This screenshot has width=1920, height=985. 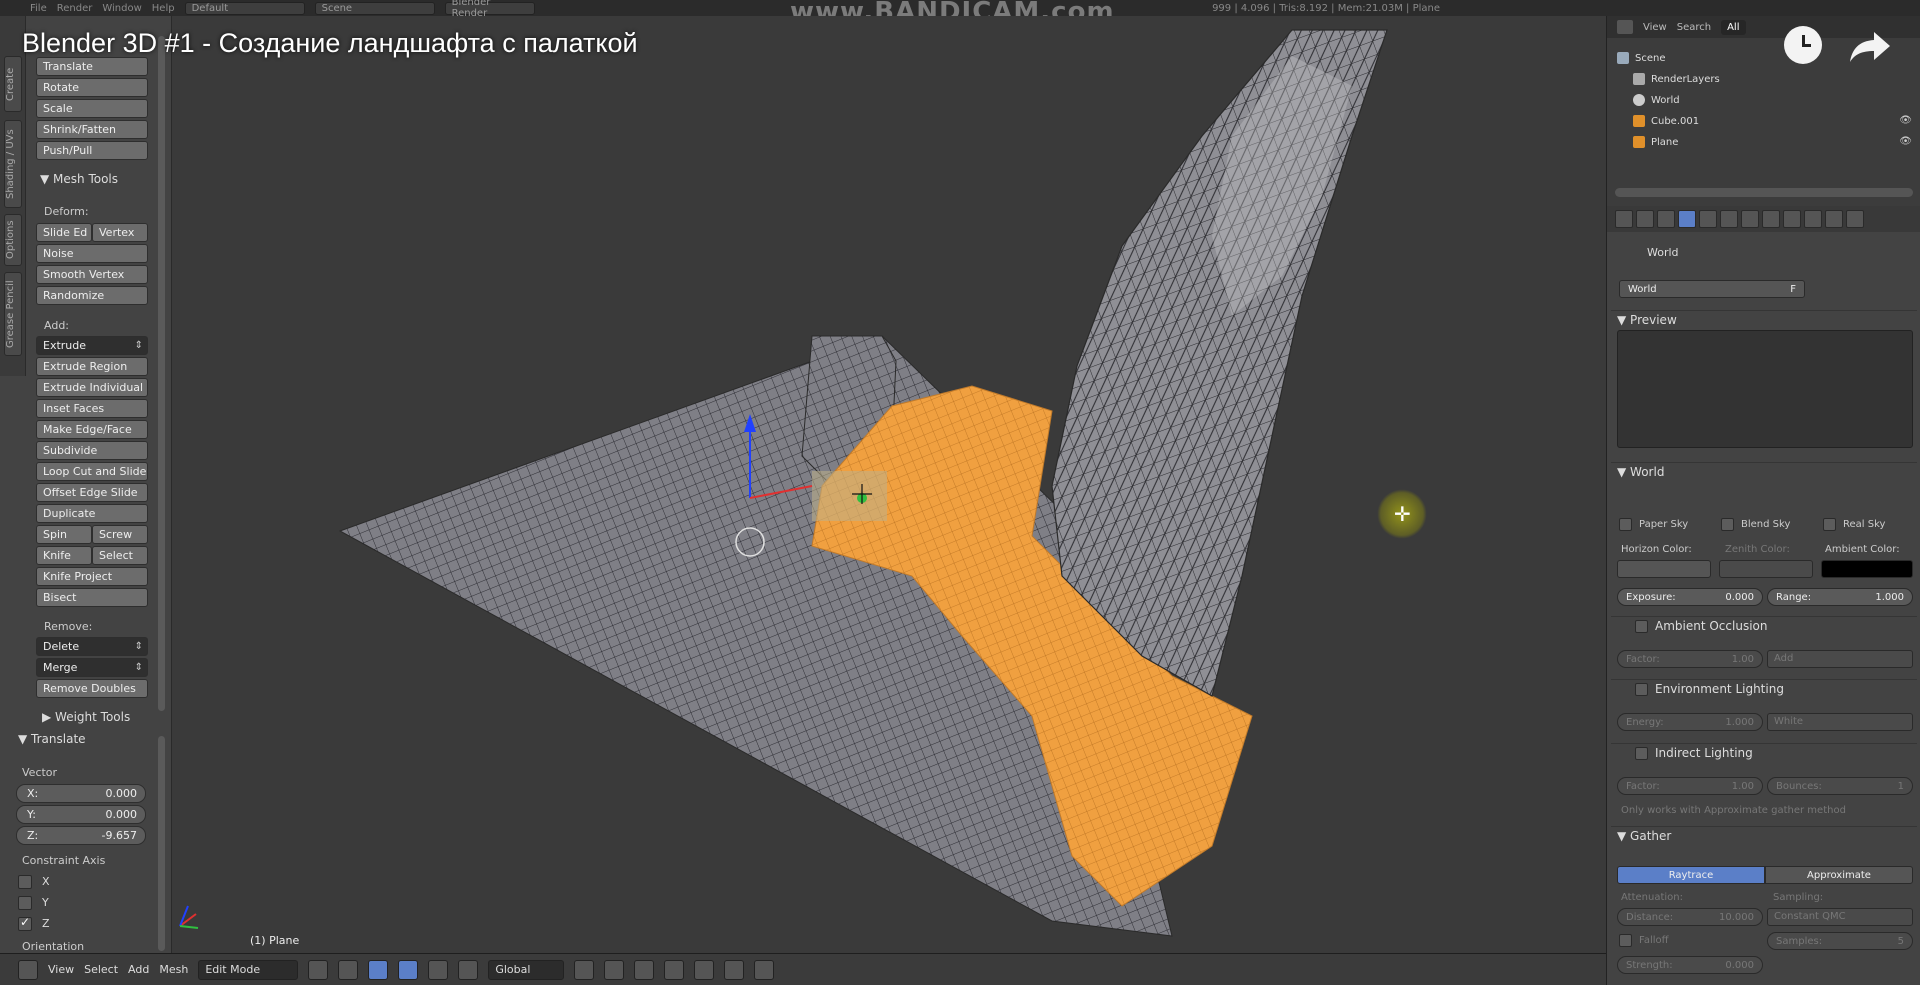 I want to click on outliner-search-menu: Search, so click(x=1694, y=27).